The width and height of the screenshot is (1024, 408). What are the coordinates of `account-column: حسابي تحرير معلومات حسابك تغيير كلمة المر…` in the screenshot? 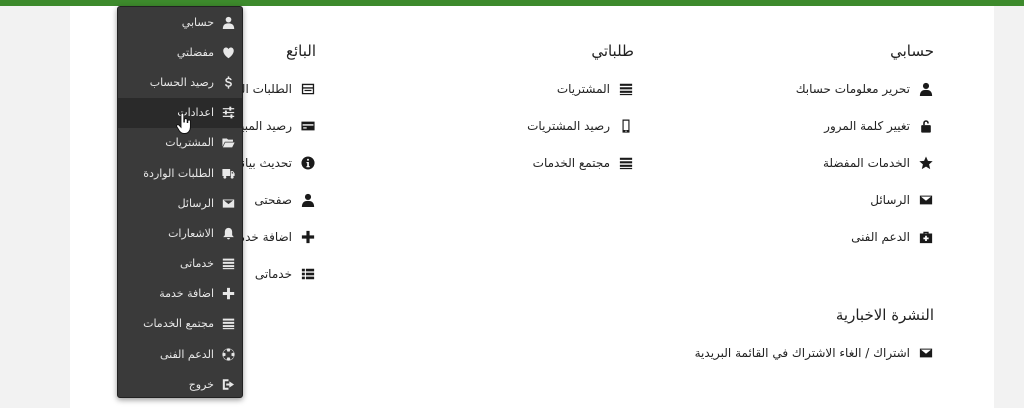 It's located at (814, 148).